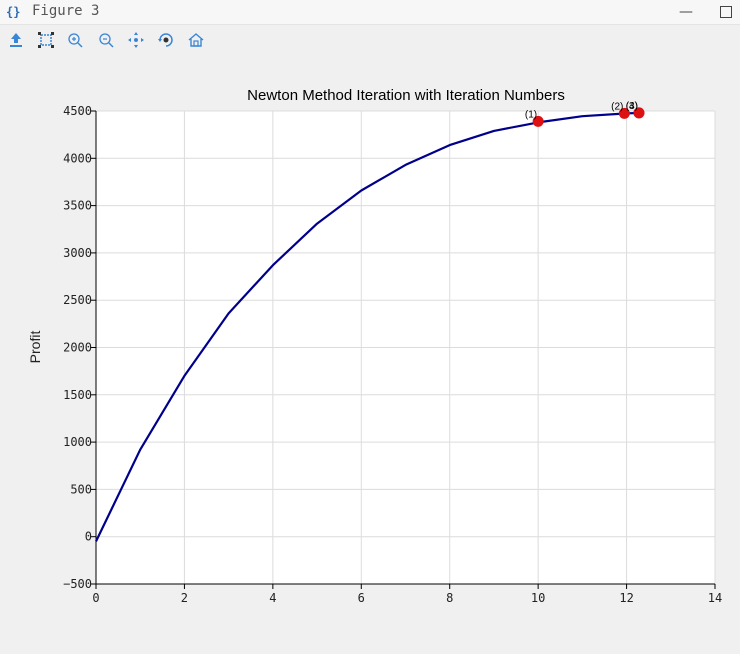  I want to click on x-tick-label: 4, so click(272, 598).